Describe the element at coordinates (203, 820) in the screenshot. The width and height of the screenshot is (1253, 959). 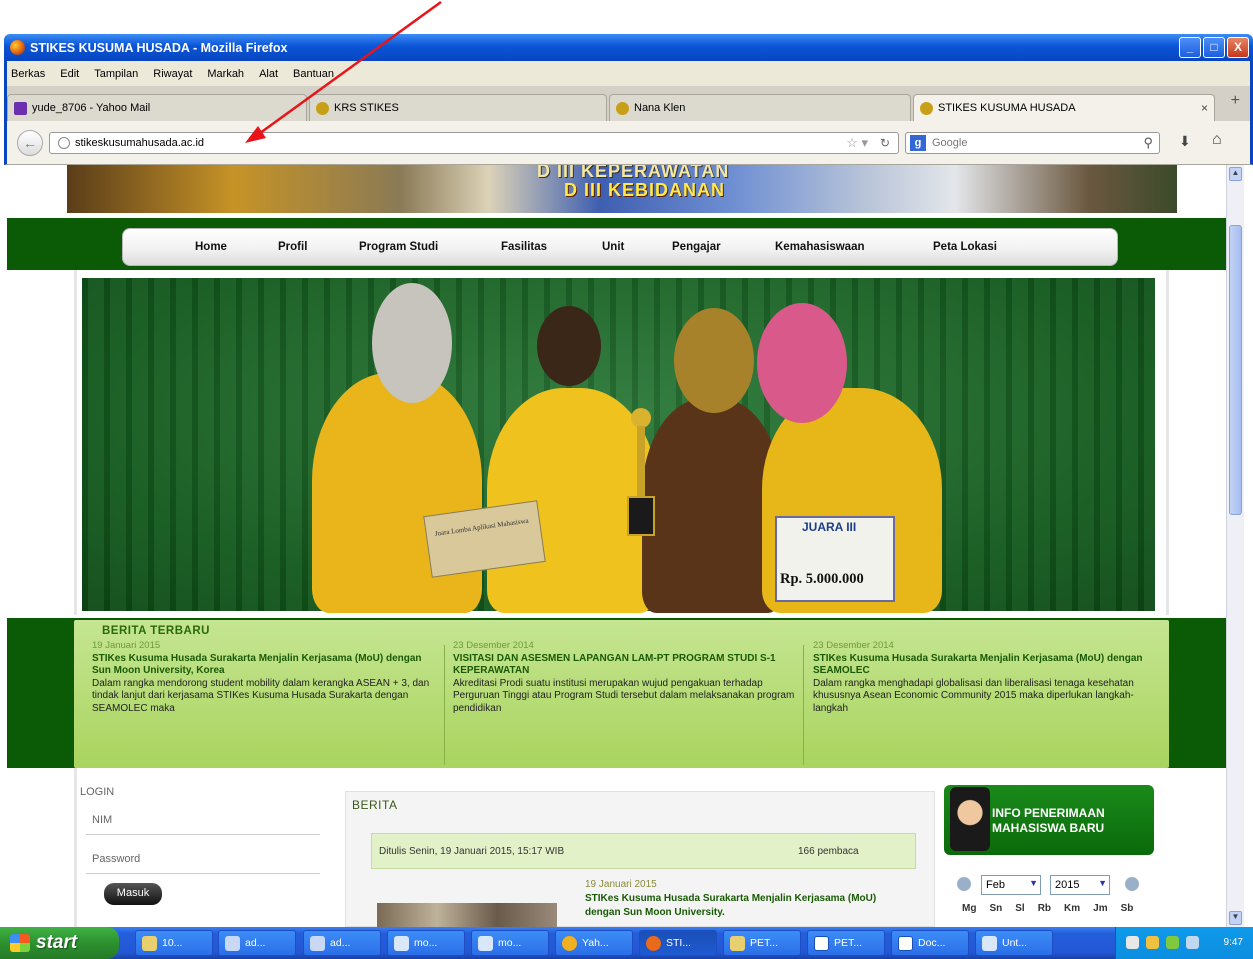
I see `nim-field: NIM` at that location.